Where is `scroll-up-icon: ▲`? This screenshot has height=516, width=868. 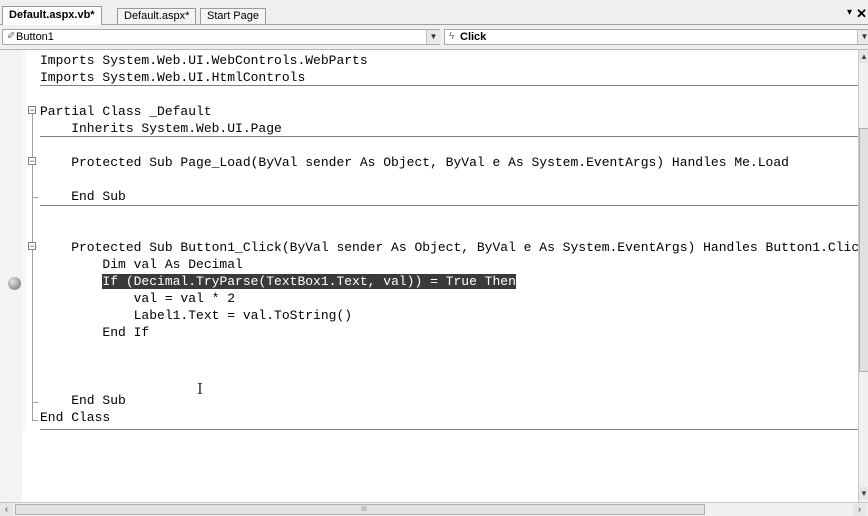
scroll-up-icon: ▲ is located at coordinates (863, 56).